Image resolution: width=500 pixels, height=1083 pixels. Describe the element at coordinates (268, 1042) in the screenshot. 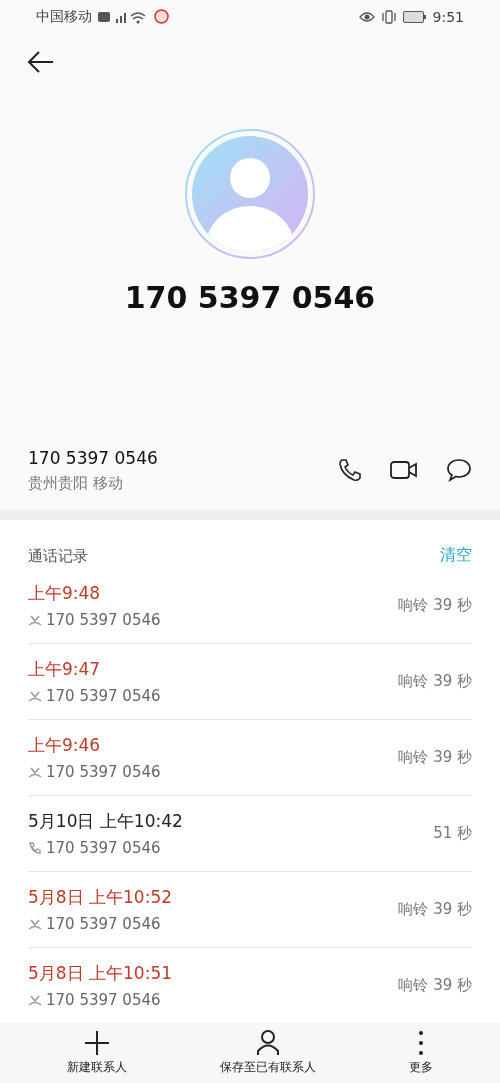

I see `person-icon` at that location.